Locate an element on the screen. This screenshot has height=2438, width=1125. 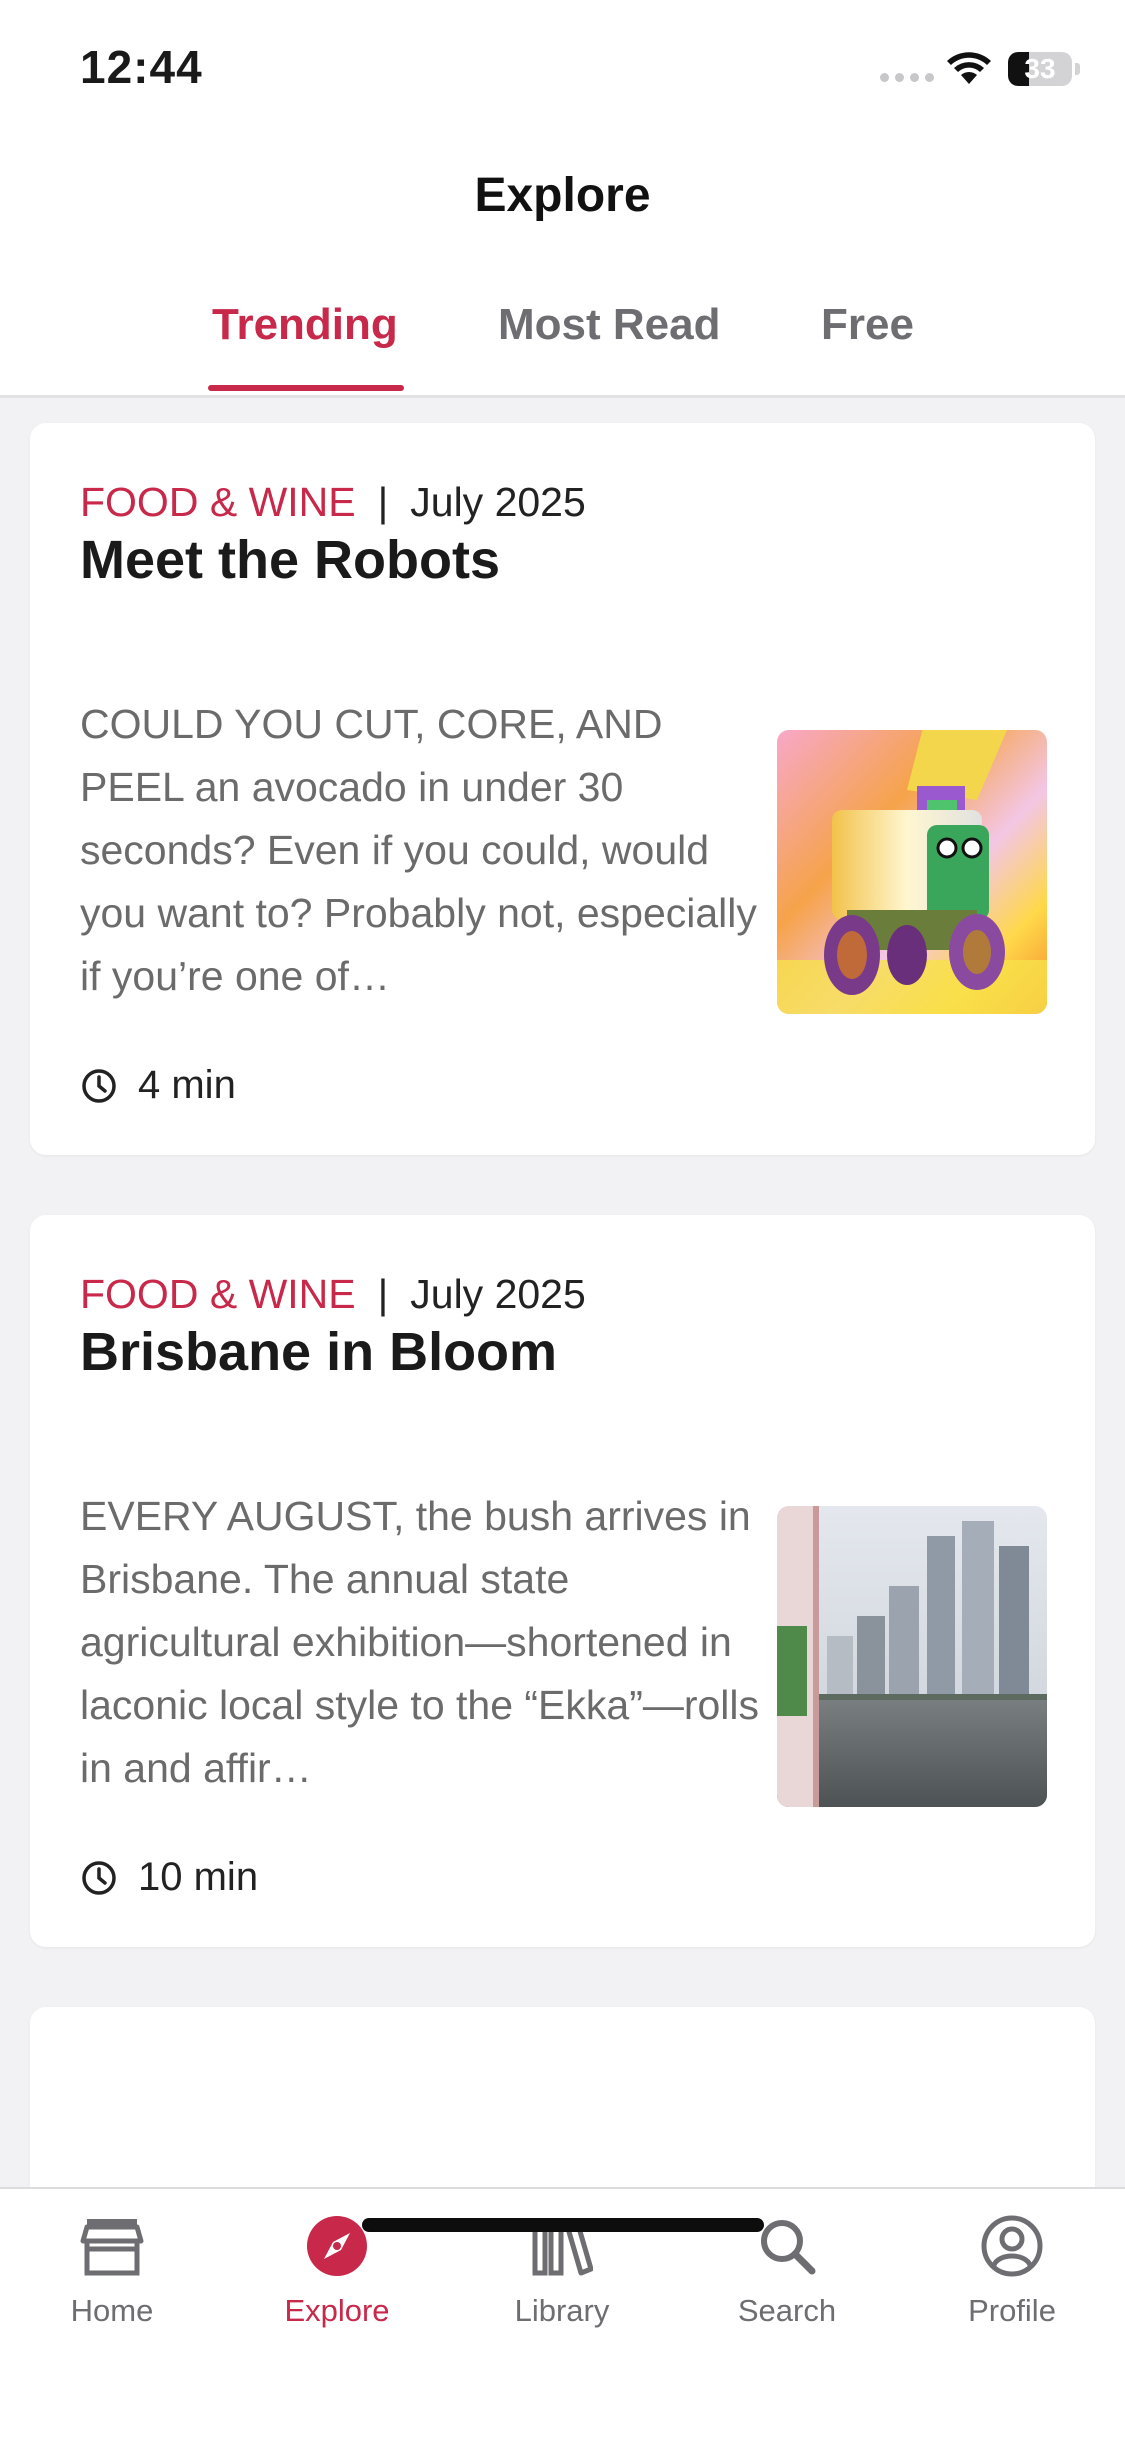
read-time-label: 4 min is located at coordinates (187, 1085).